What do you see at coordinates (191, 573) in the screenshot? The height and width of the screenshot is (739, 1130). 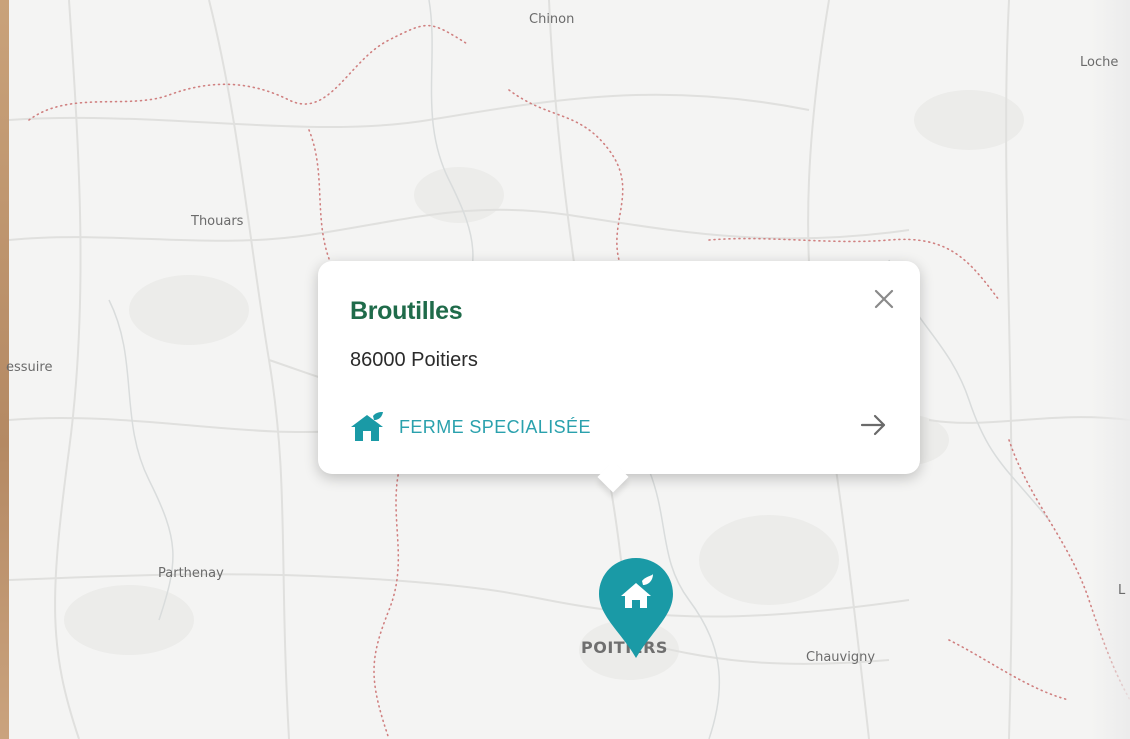 I see `place-label-parthenay: Parthenay` at bounding box center [191, 573].